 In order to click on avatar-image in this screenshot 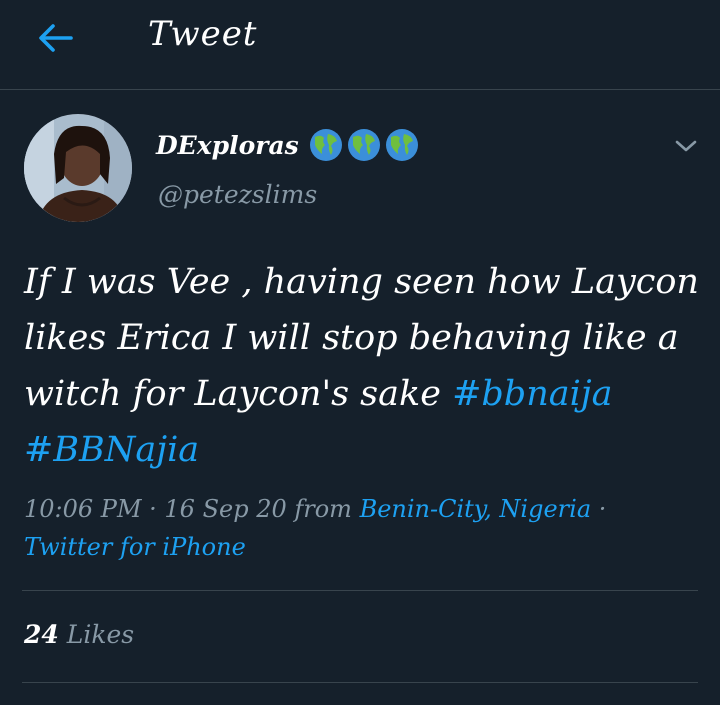, I will do `click(78, 168)`.